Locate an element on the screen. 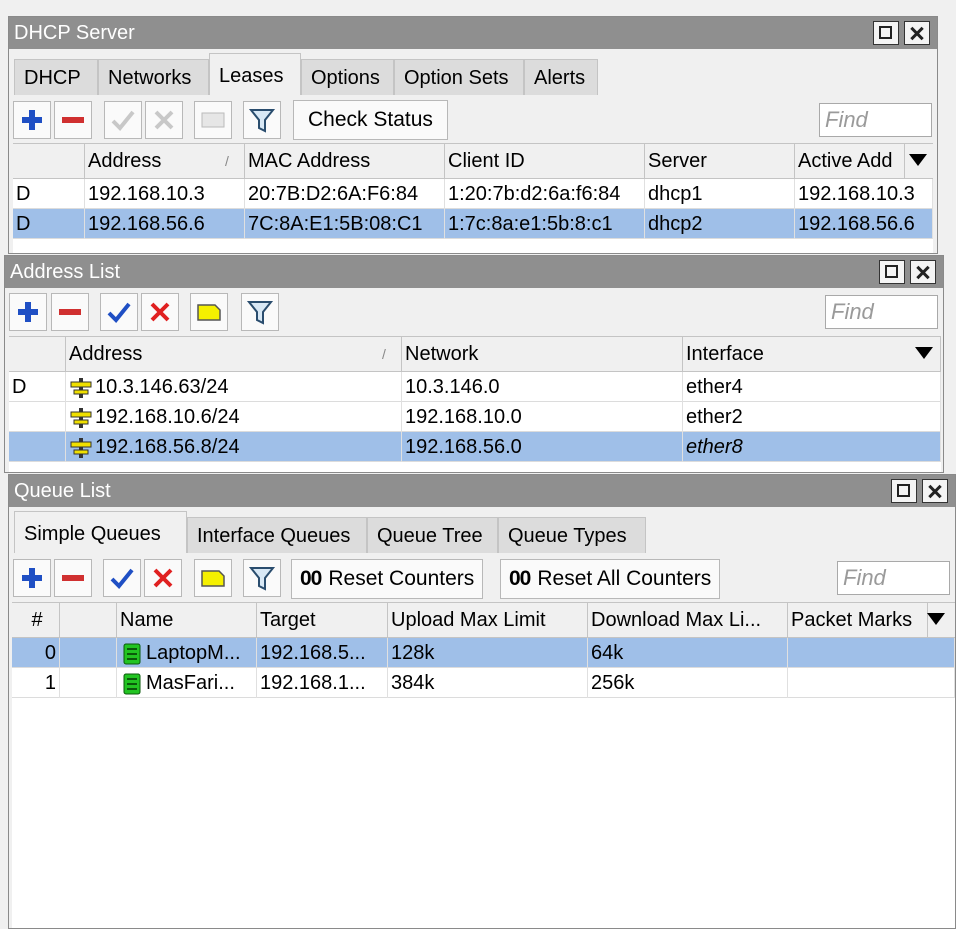 The width and height of the screenshot is (956, 929). col-client-id: Client ID is located at coordinates (545, 161).